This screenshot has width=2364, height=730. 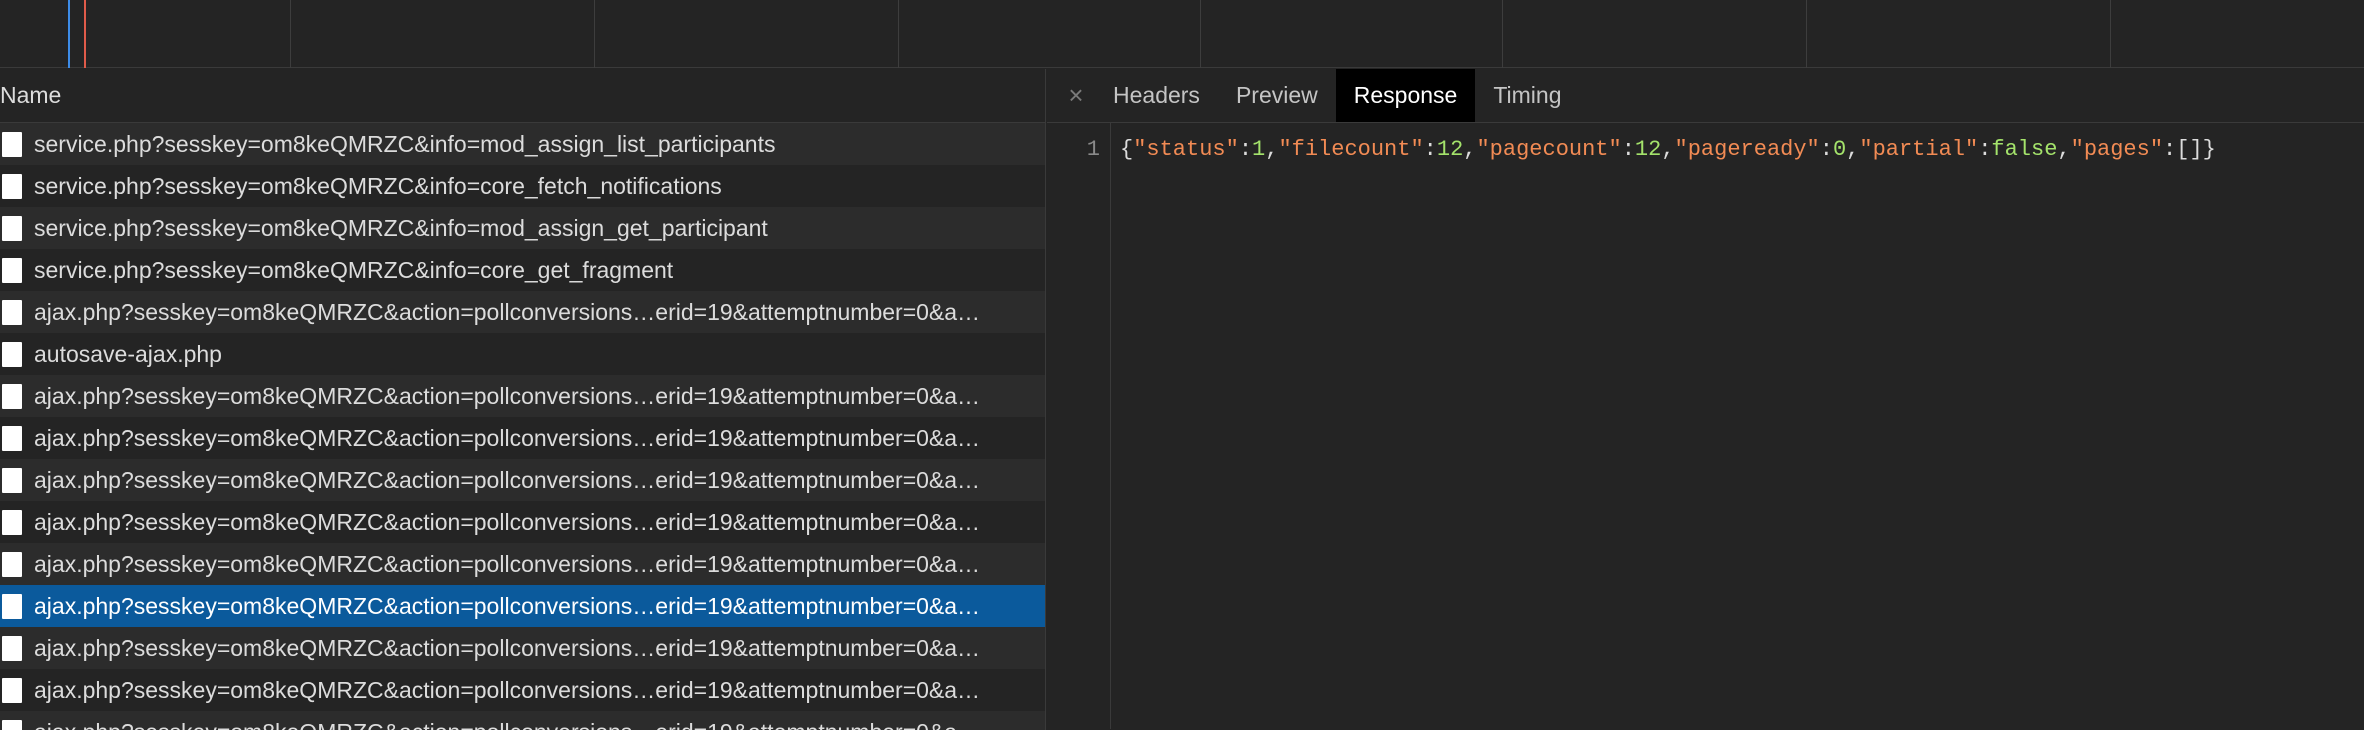 I want to click on tab-preview: Preview, so click(x=1277, y=95).